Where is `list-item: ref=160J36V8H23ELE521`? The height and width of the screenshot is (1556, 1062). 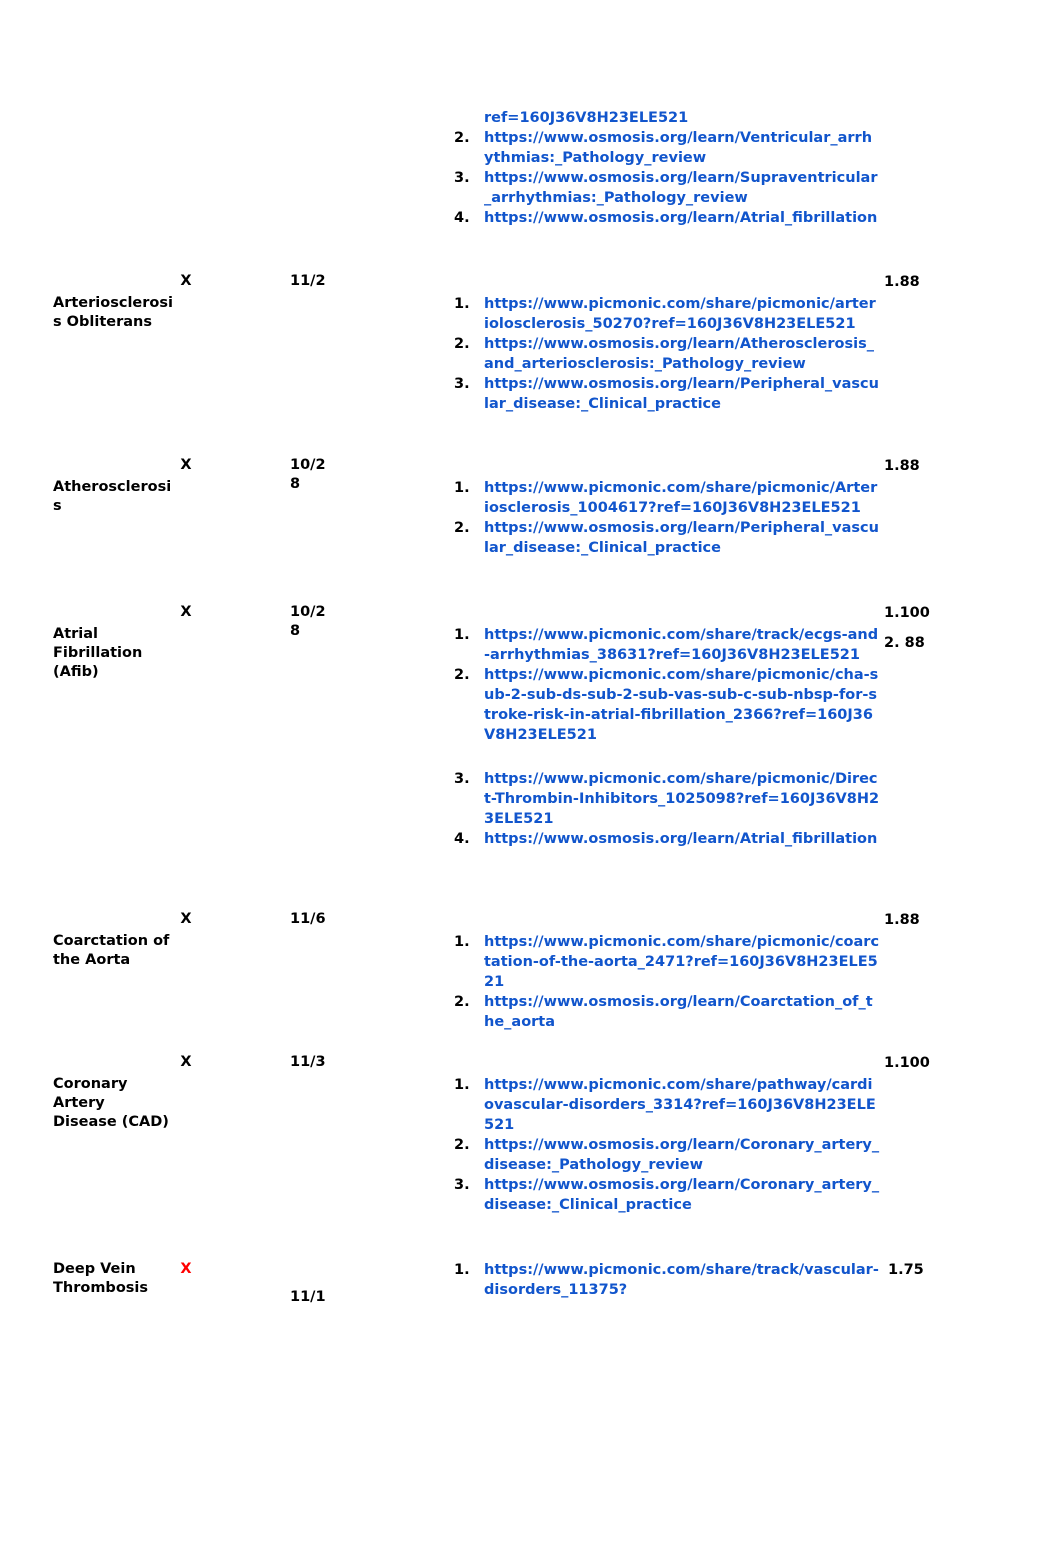
list-item: ref=160J36V8H23ELE521 is located at coordinates (664, 118).